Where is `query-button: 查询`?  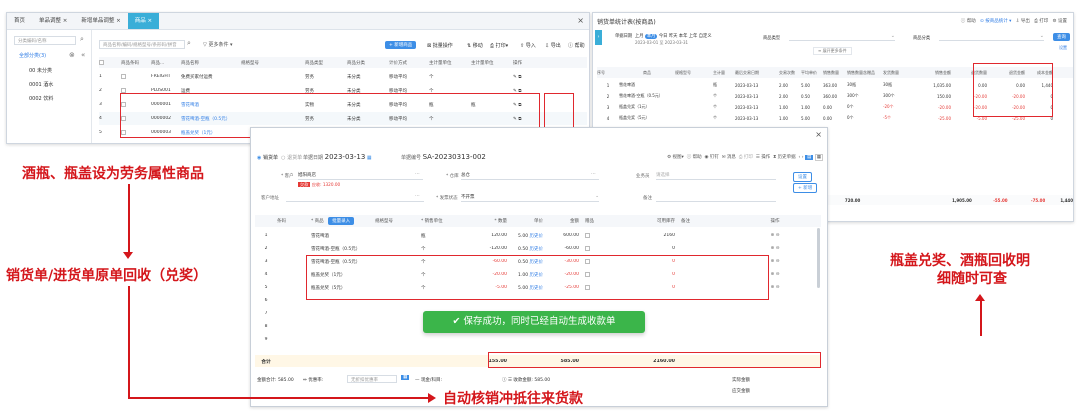
query-button: 查询 is located at coordinates (1061, 37).